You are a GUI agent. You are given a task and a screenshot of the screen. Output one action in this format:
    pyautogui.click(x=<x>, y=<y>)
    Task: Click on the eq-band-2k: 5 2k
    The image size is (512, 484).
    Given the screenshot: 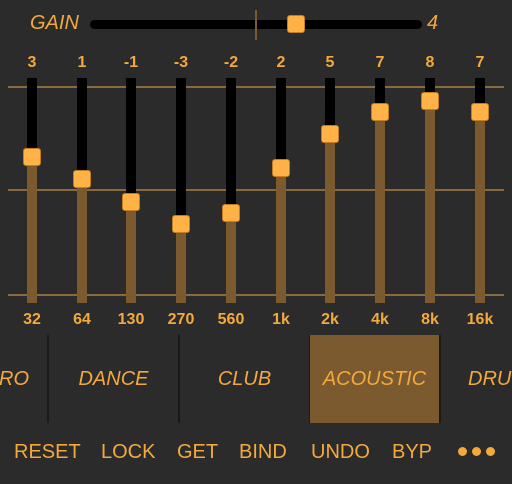 What is the action you would take?
    pyautogui.click(x=330, y=192)
    